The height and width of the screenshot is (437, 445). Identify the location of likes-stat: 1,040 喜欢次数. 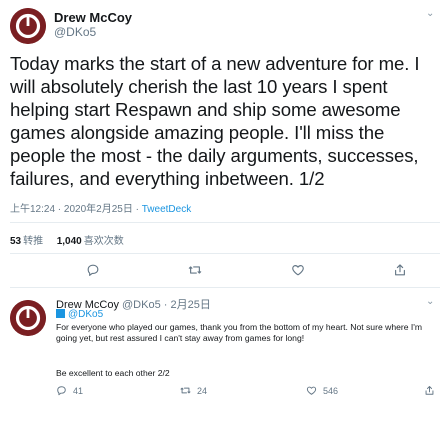
(90, 241).